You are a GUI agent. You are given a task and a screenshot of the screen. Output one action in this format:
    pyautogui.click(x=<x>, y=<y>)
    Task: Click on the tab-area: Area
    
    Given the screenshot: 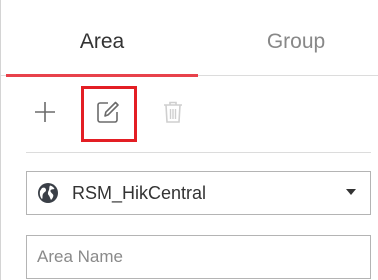 What is the action you would take?
    pyautogui.click(x=102, y=53)
    